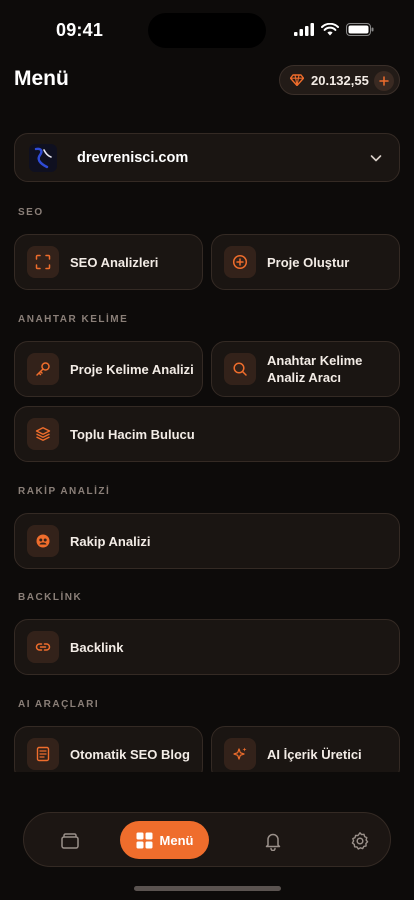 The width and height of the screenshot is (414, 900). What do you see at coordinates (304, 29) in the screenshot?
I see `signal-icon` at bounding box center [304, 29].